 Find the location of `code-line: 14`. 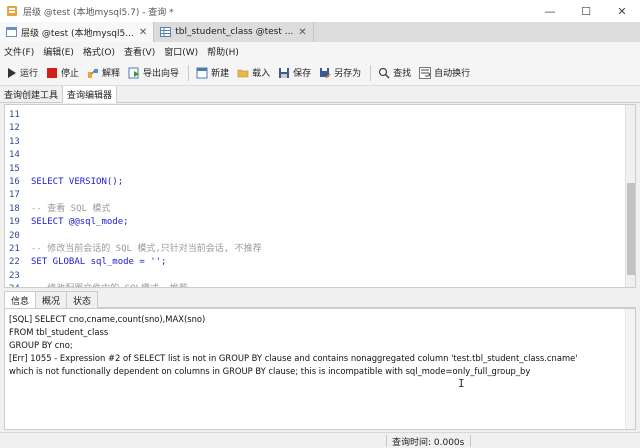

code-line: 14 is located at coordinates (305, 155).